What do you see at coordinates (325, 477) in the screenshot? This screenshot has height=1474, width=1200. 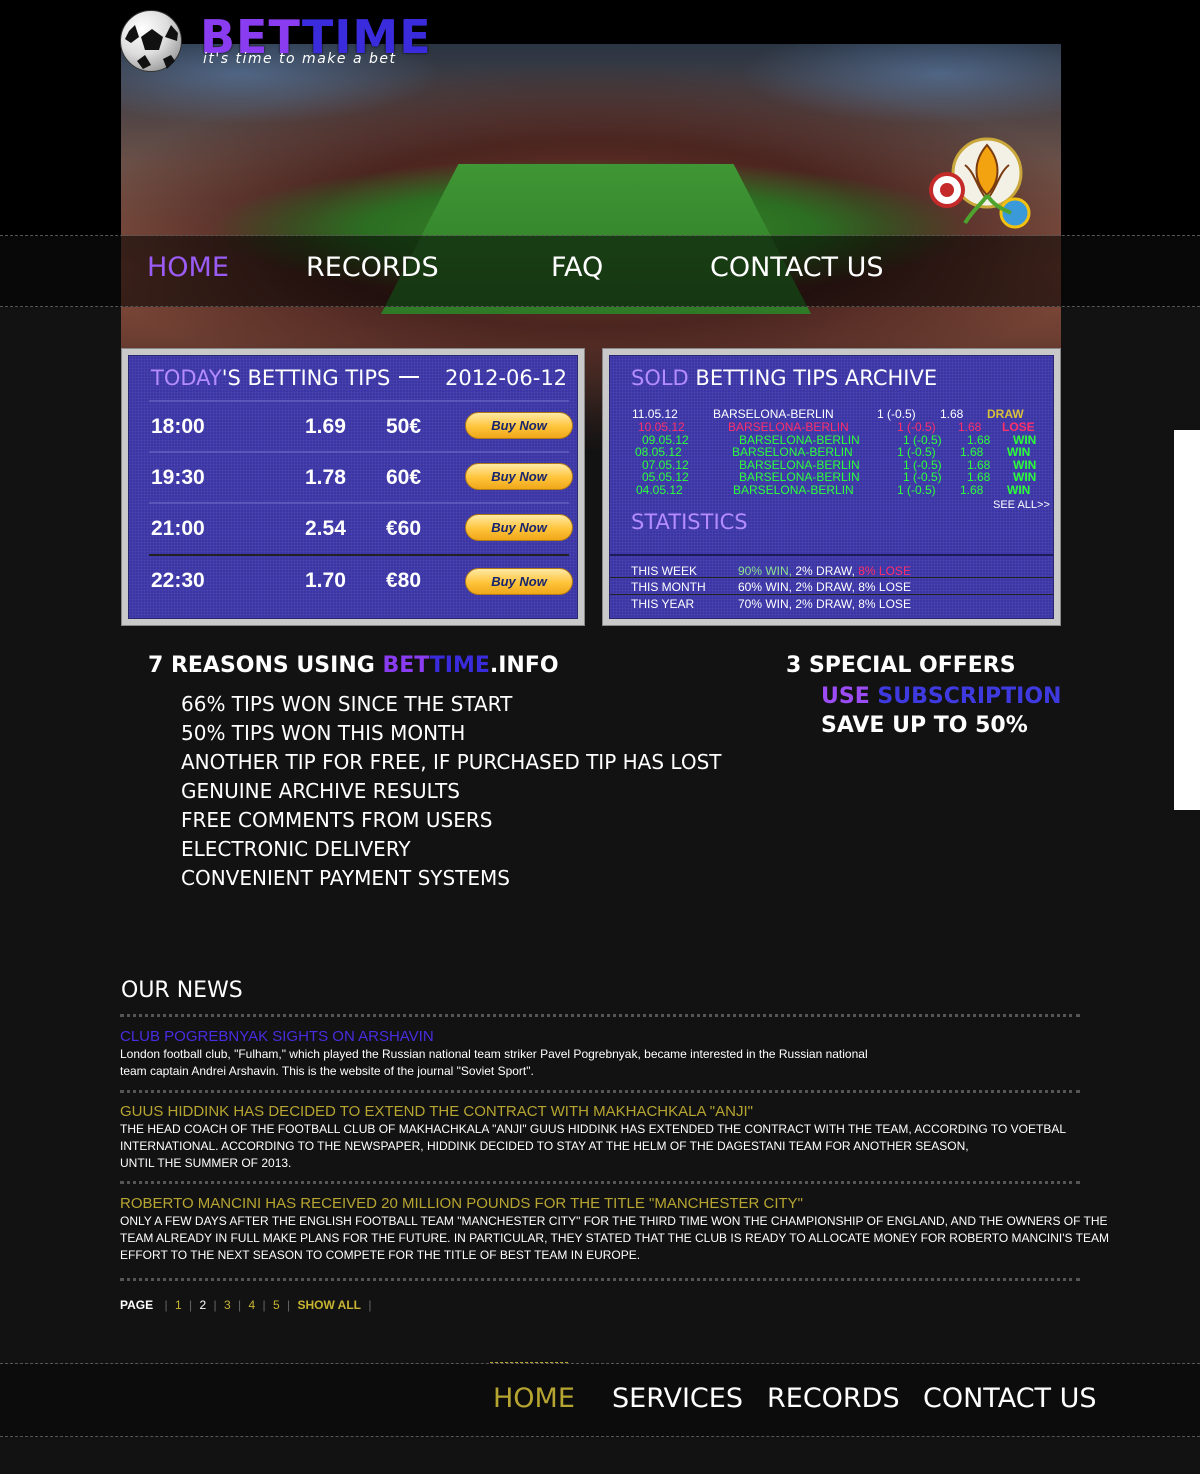 I see `tip-odds: 1.78` at bounding box center [325, 477].